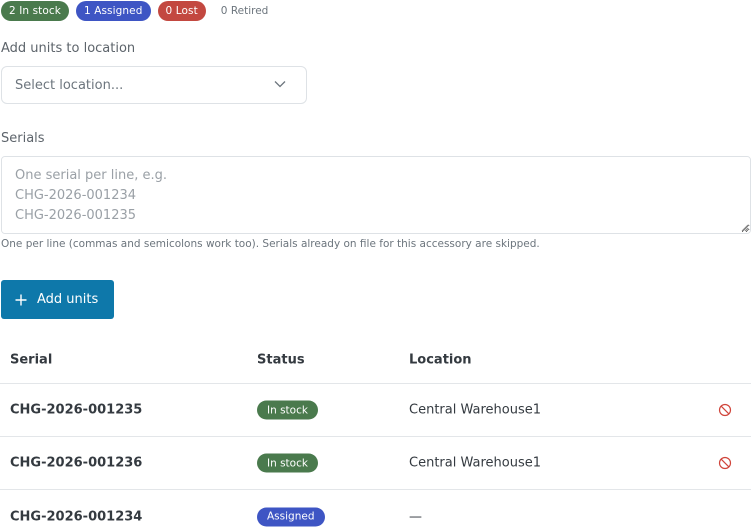 The width and height of the screenshot is (751, 531). I want to click on chevron-down-icon, so click(280, 84).